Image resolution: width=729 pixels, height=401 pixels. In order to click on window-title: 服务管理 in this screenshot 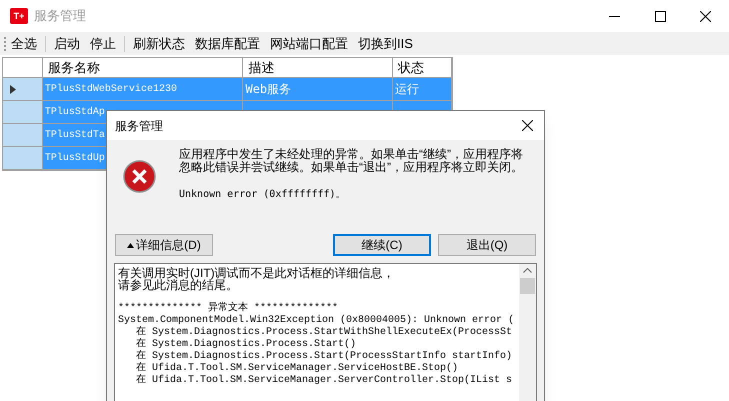, I will do `click(60, 16)`.